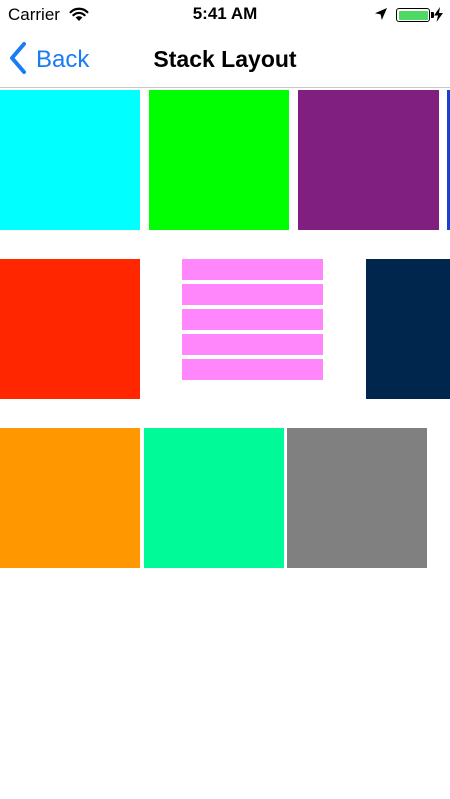  I want to click on location-arrow-icon, so click(381, 16).